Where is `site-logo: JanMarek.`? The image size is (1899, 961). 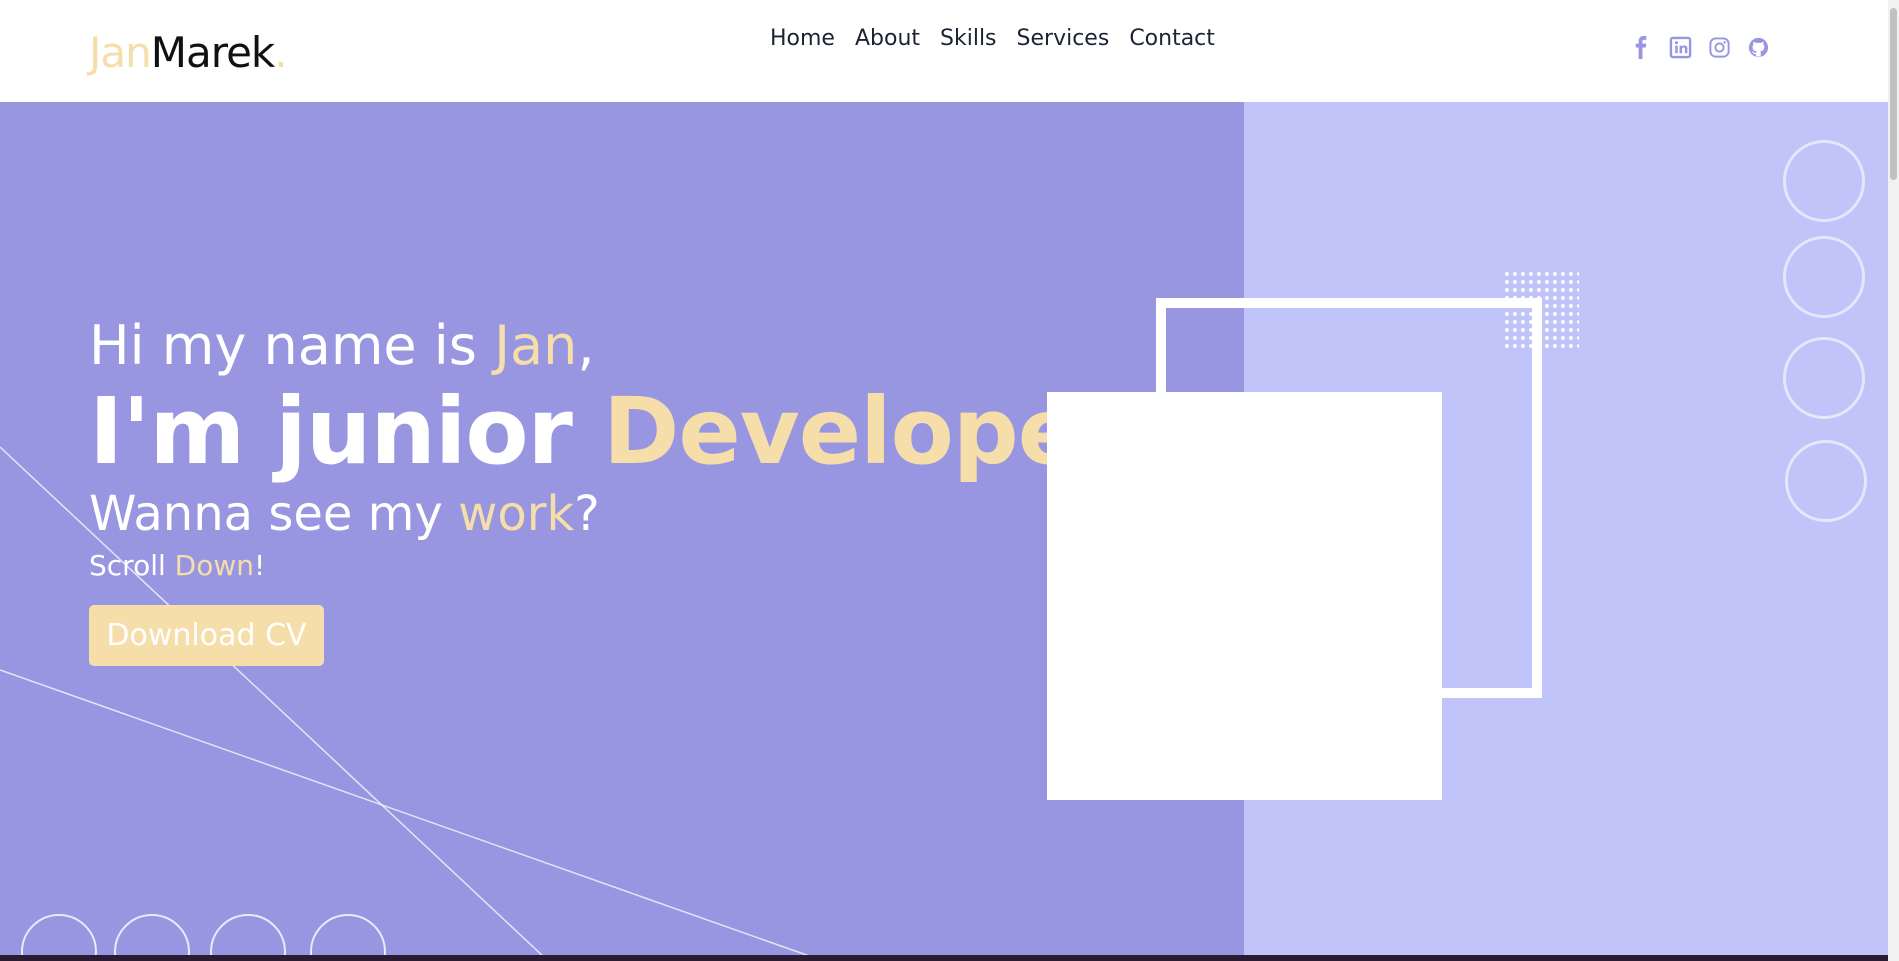
site-logo: JanMarek. is located at coordinates (188, 53).